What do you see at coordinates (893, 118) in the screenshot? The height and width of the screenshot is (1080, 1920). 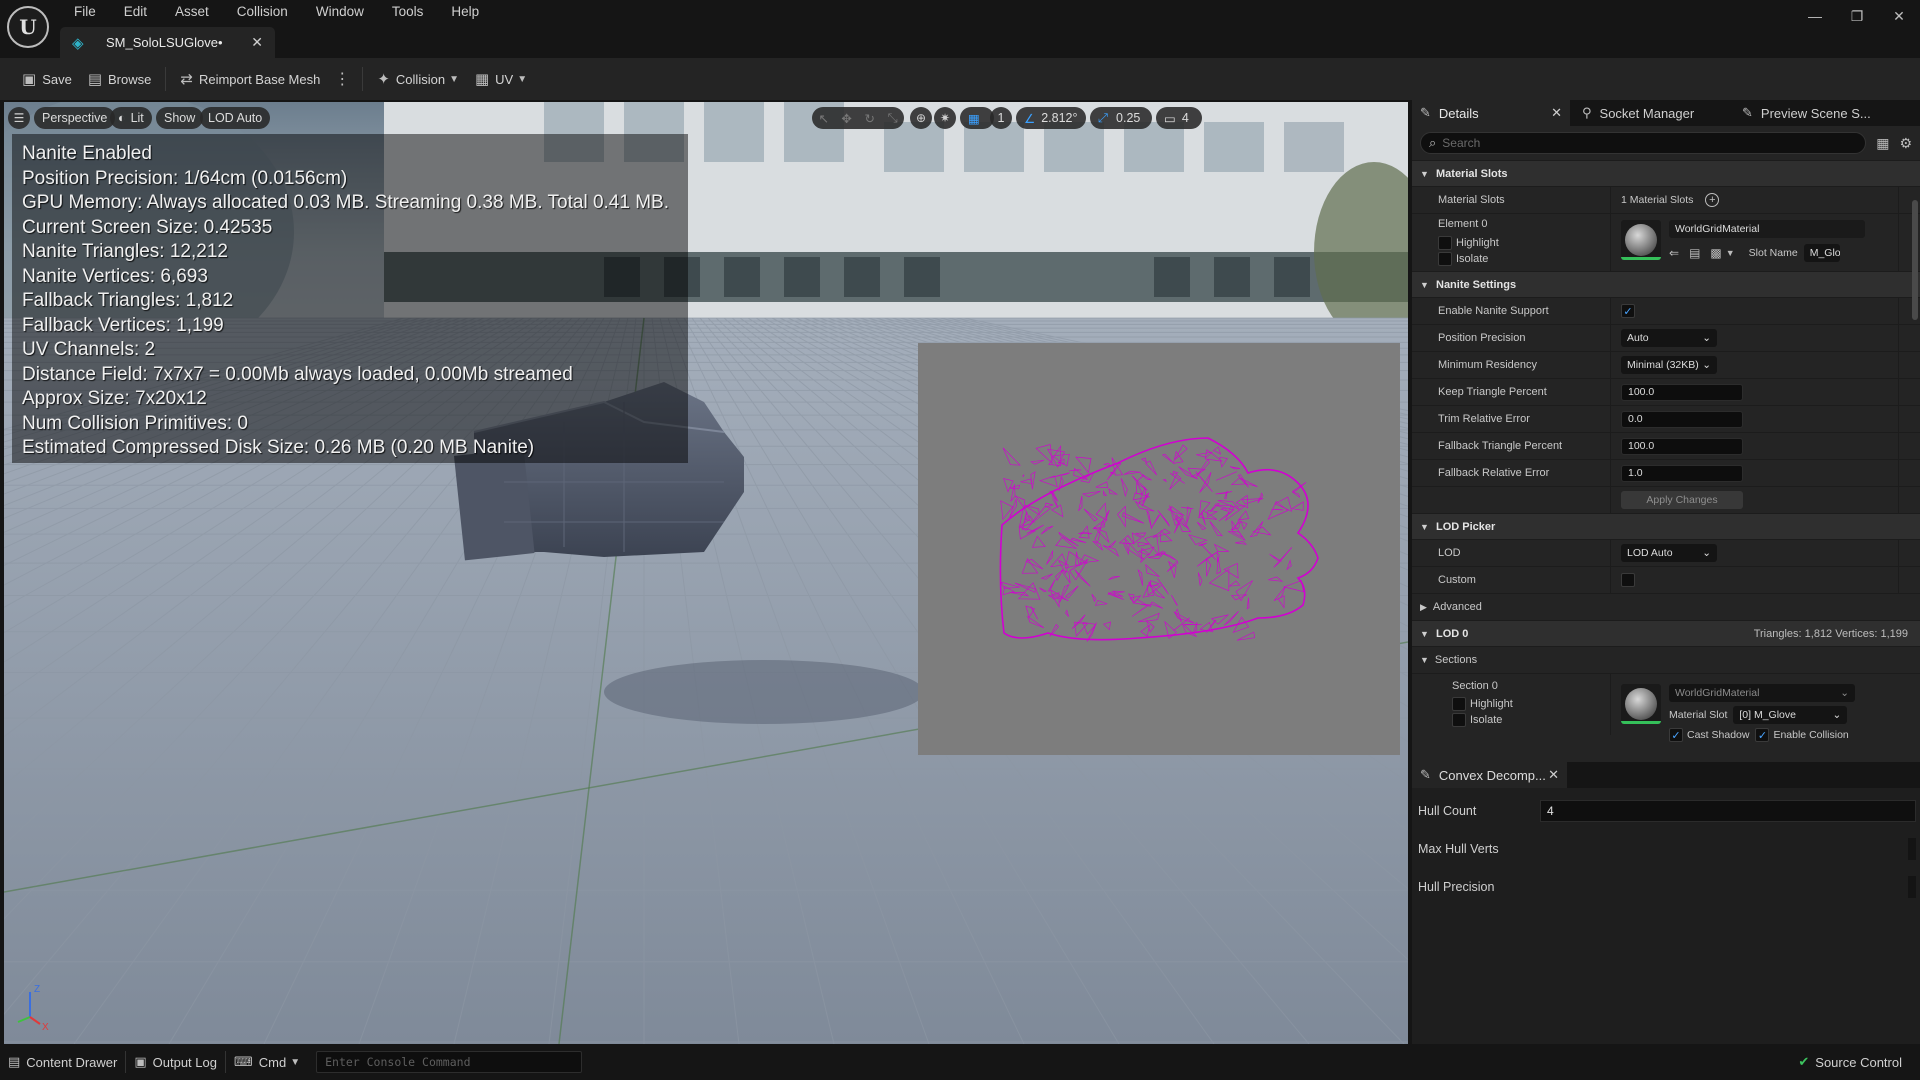 I see `scale-icon: ⤡` at bounding box center [893, 118].